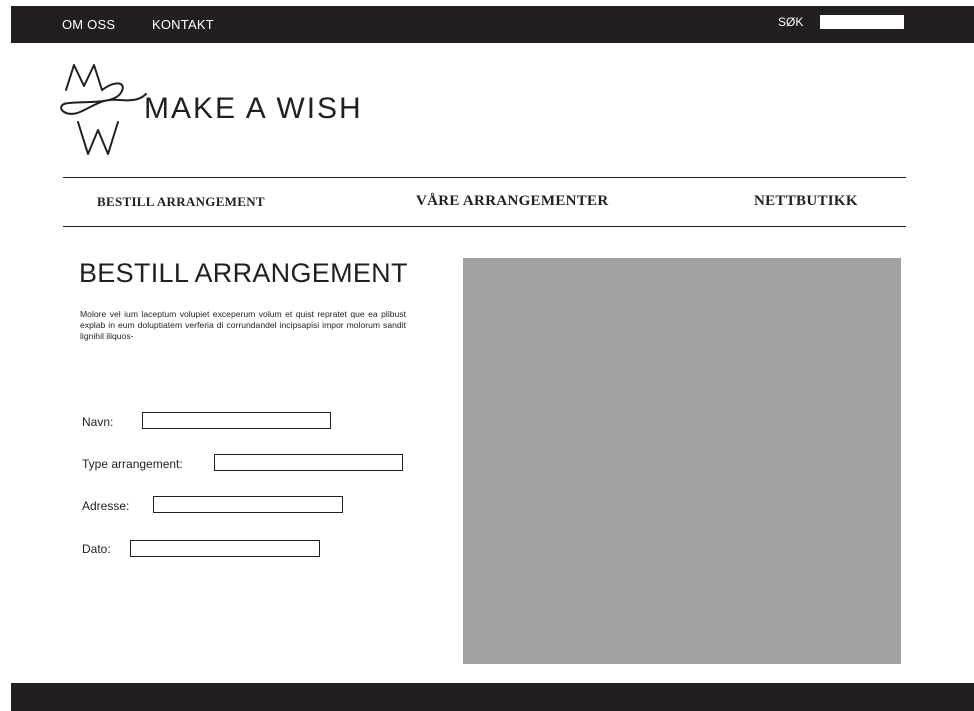  Describe the element at coordinates (183, 24) in the screenshot. I see `nav-link-kontakt: KONTAKT` at that location.